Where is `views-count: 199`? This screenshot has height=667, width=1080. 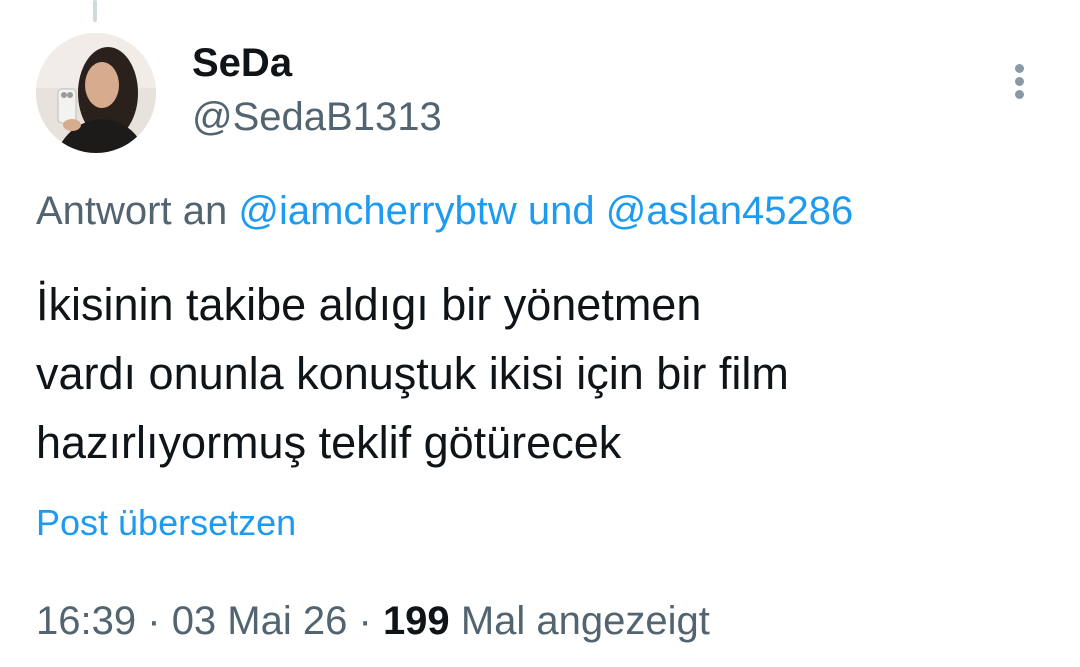
views-count: 199 is located at coordinates (416, 621).